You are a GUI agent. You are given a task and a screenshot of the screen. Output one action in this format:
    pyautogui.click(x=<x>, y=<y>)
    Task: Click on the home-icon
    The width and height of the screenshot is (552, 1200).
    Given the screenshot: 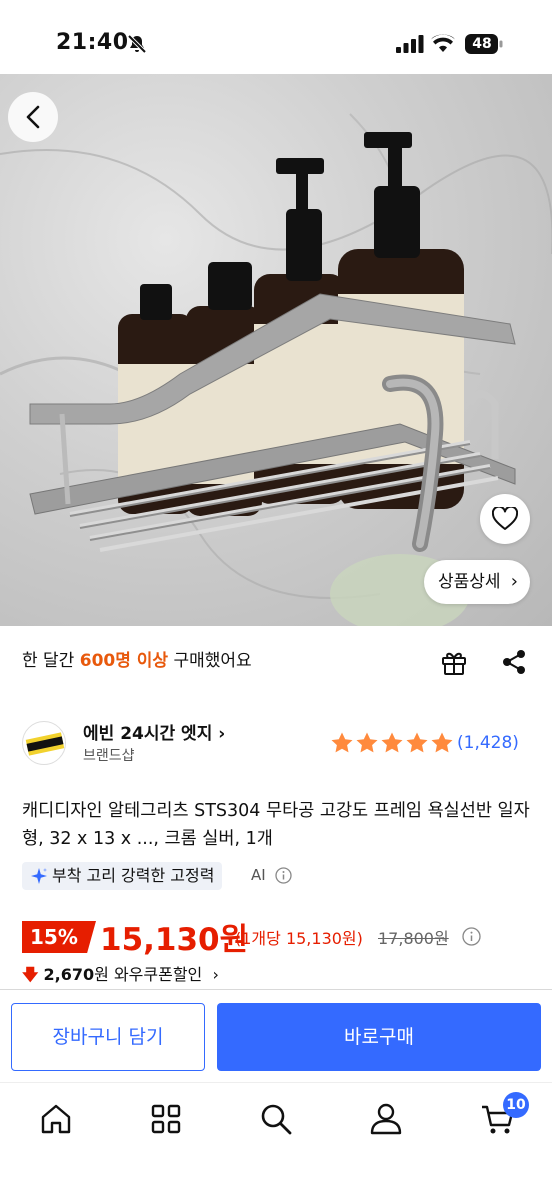 What is the action you would take?
    pyautogui.click(x=56, y=1119)
    